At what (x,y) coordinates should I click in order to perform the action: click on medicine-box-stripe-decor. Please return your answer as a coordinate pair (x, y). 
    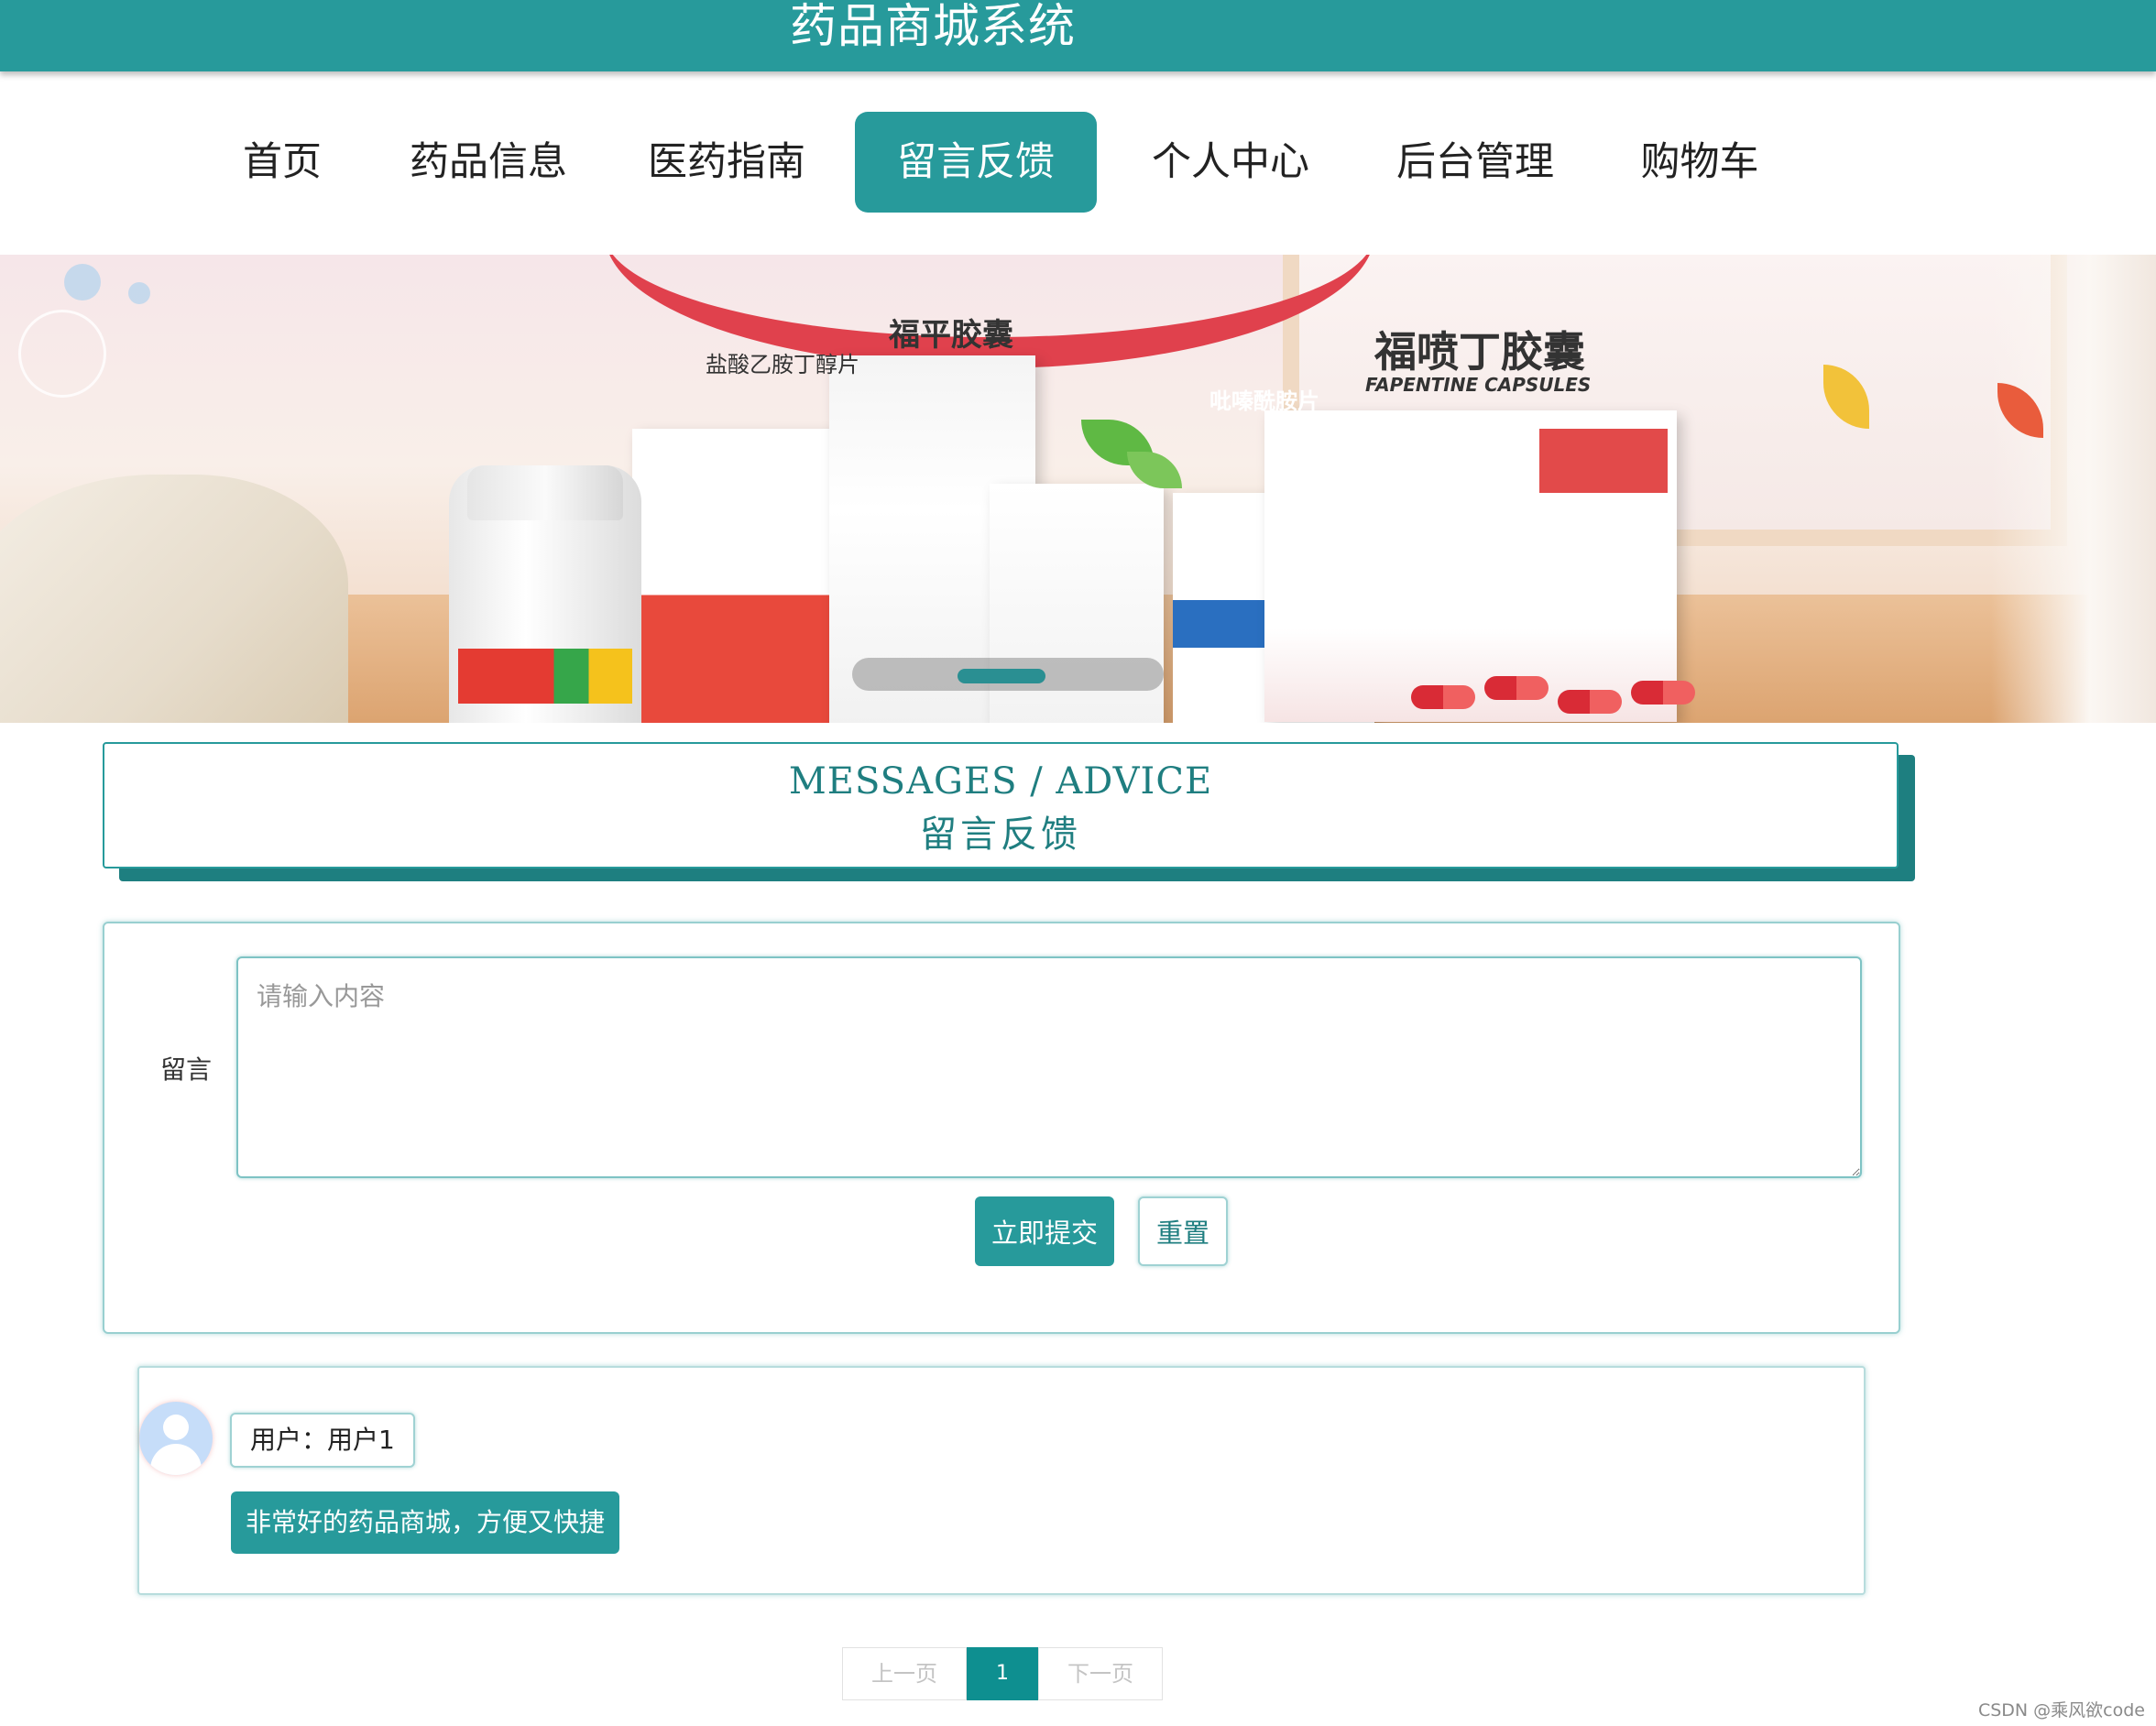
    Looking at the image, I should click on (1603, 461).